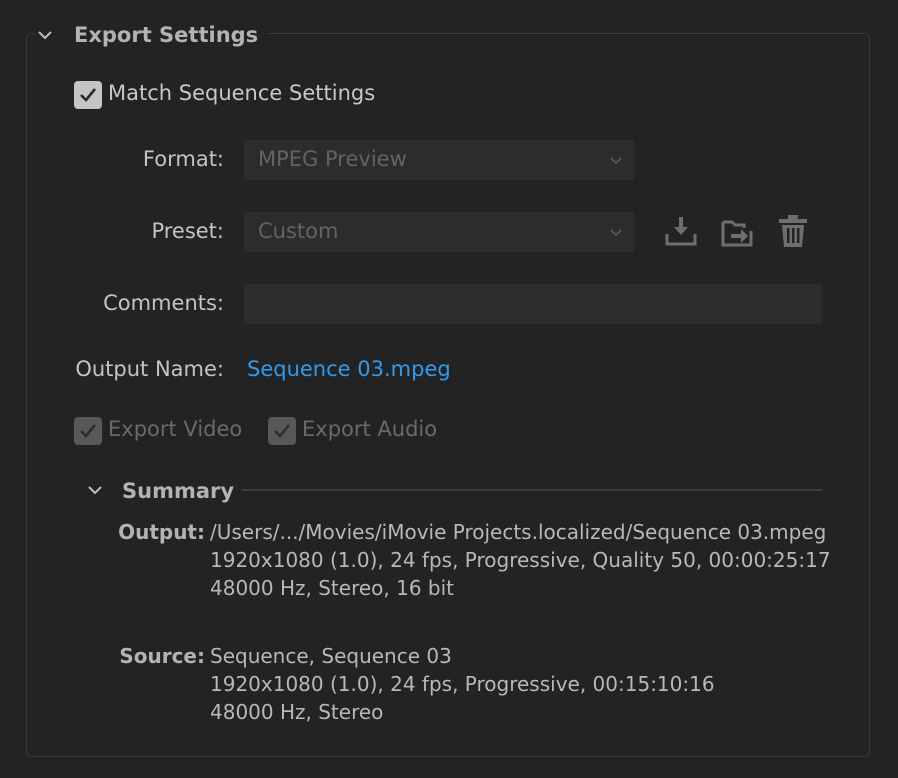 The width and height of the screenshot is (898, 778). What do you see at coordinates (166, 35) in the screenshot?
I see `section-title: Export Settings` at bounding box center [166, 35].